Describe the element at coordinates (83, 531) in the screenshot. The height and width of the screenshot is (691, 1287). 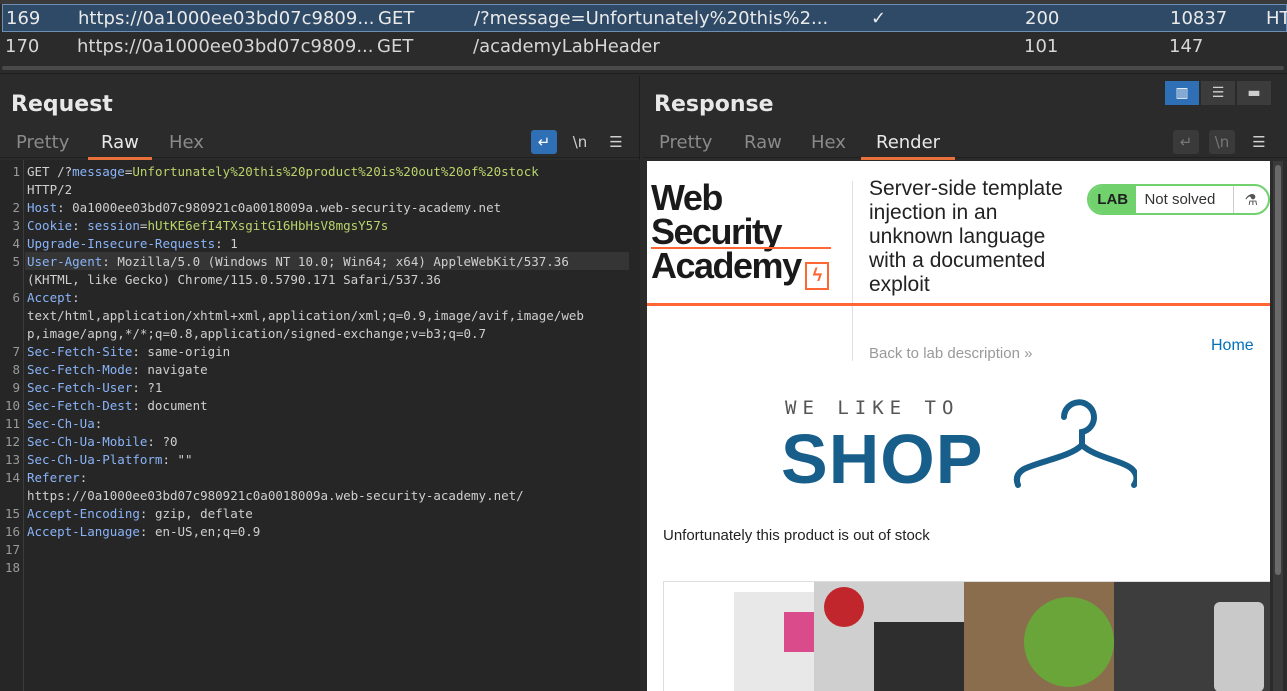
I see `code-token: Accept-Language` at that location.